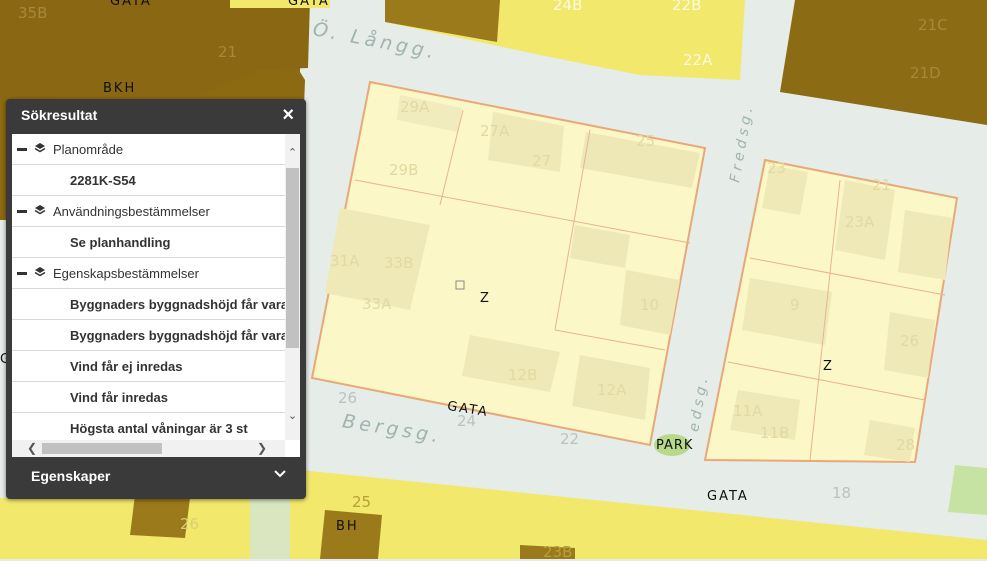  What do you see at coordinates (399, 263) in the screenshot?
I see `plot-number: 33B` at bounding box center [399, 263].